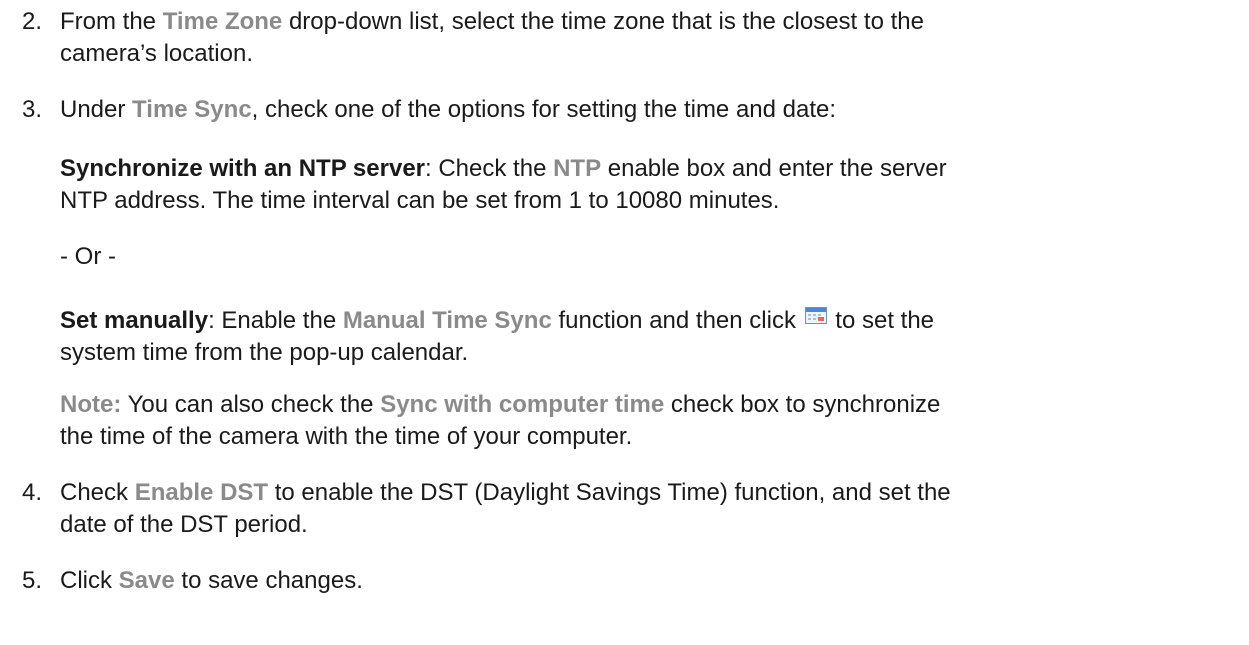 The width and height of the screenshot is (1249, 645). What do you see at coordinates (774, 168) in the screenshot?
I see `text: enable box and enter the server` at bounding box center [774, 168].